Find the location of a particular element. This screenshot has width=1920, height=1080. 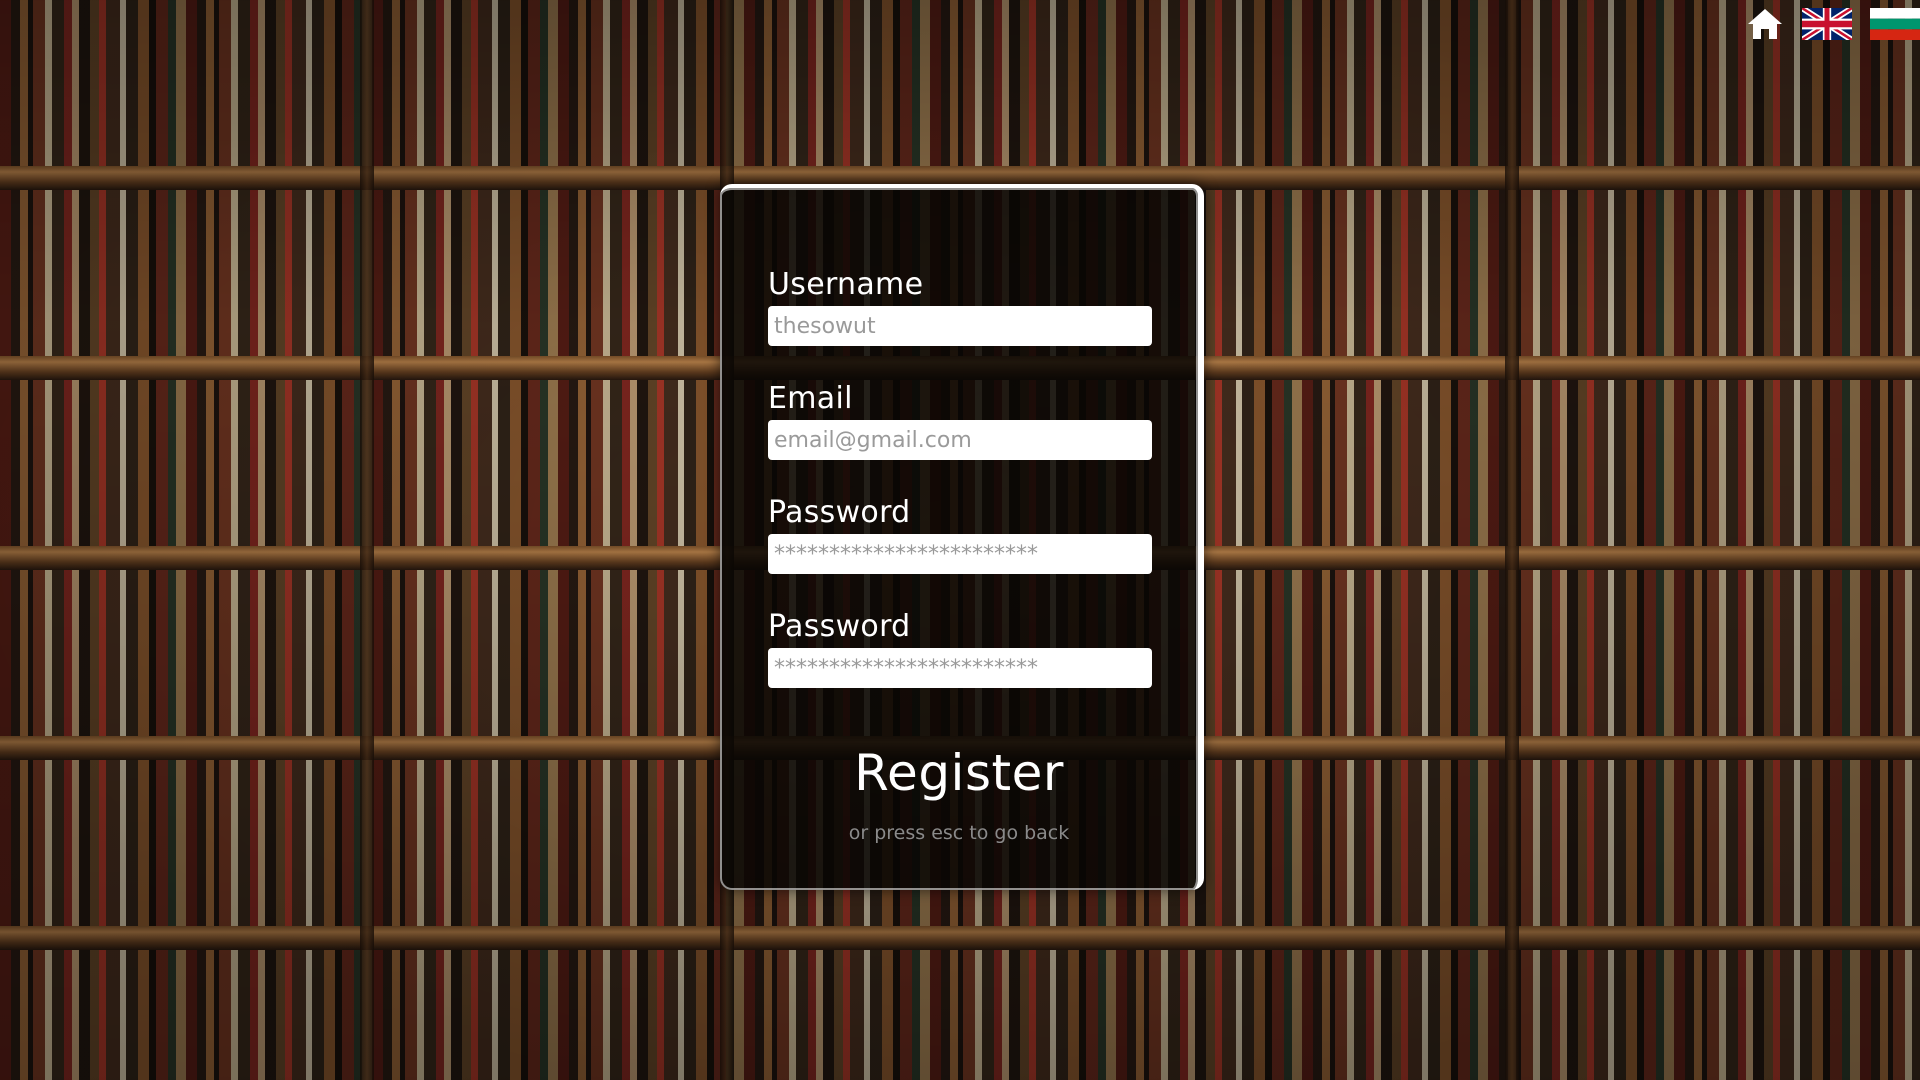

bulgaria-flag-icon is located at coordinates (1895, 24).